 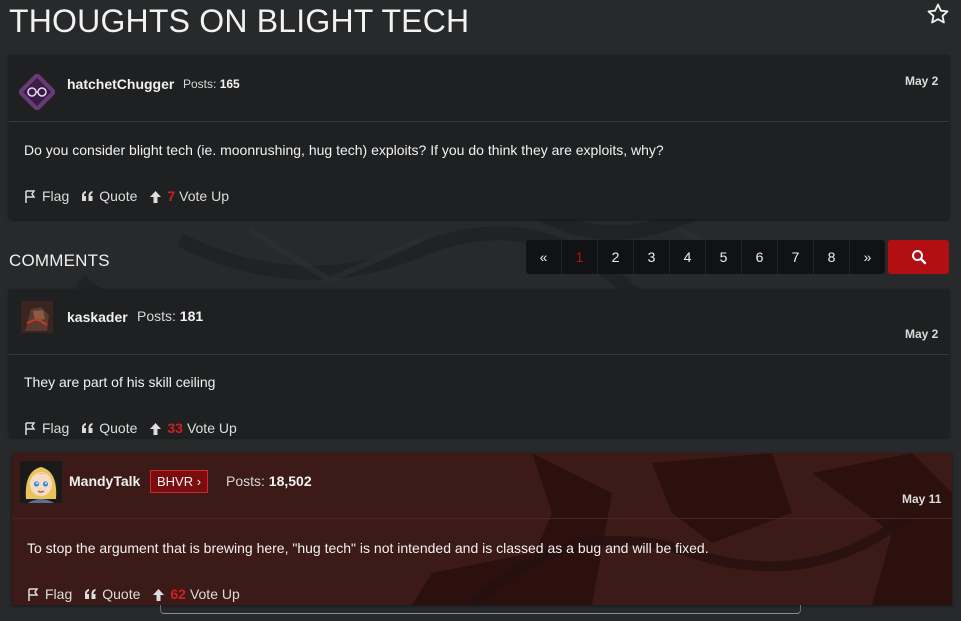 I want to click on page-4-button: 4, so click(x=688, y=257).